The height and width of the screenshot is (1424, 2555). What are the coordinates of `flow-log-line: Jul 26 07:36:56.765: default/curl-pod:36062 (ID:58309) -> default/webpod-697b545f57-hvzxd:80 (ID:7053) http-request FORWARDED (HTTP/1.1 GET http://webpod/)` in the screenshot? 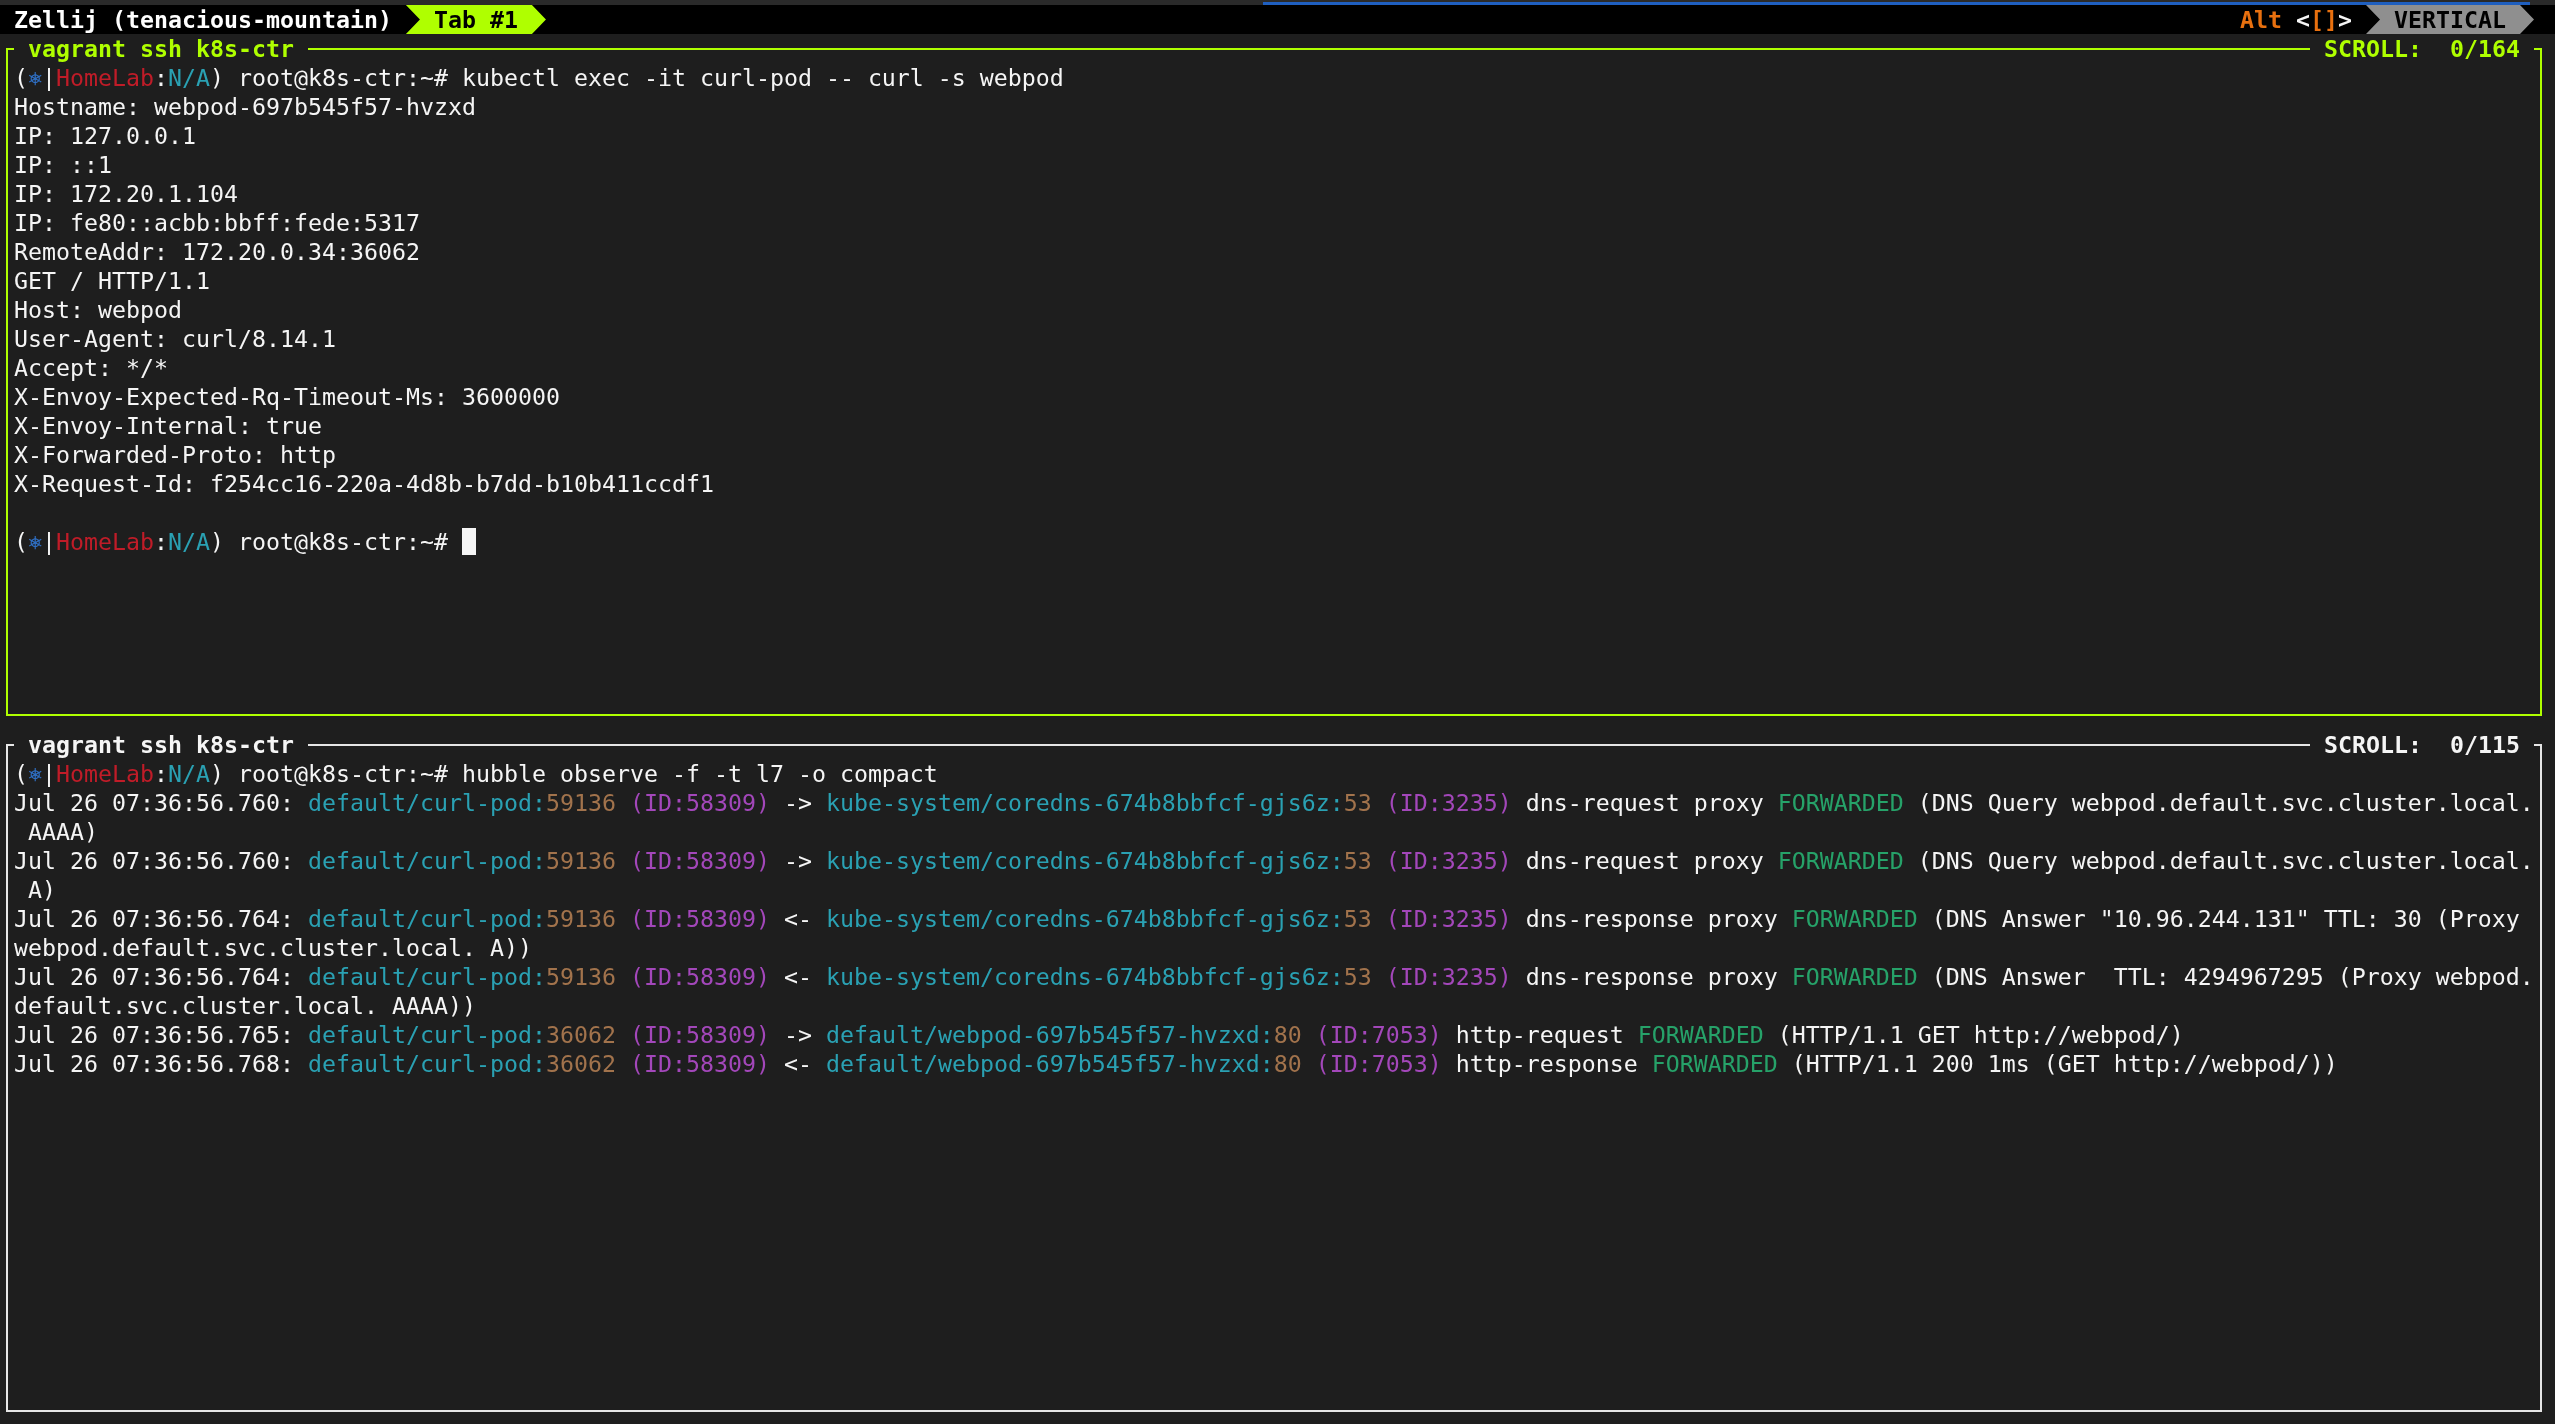 It's located at (1099, 1034).